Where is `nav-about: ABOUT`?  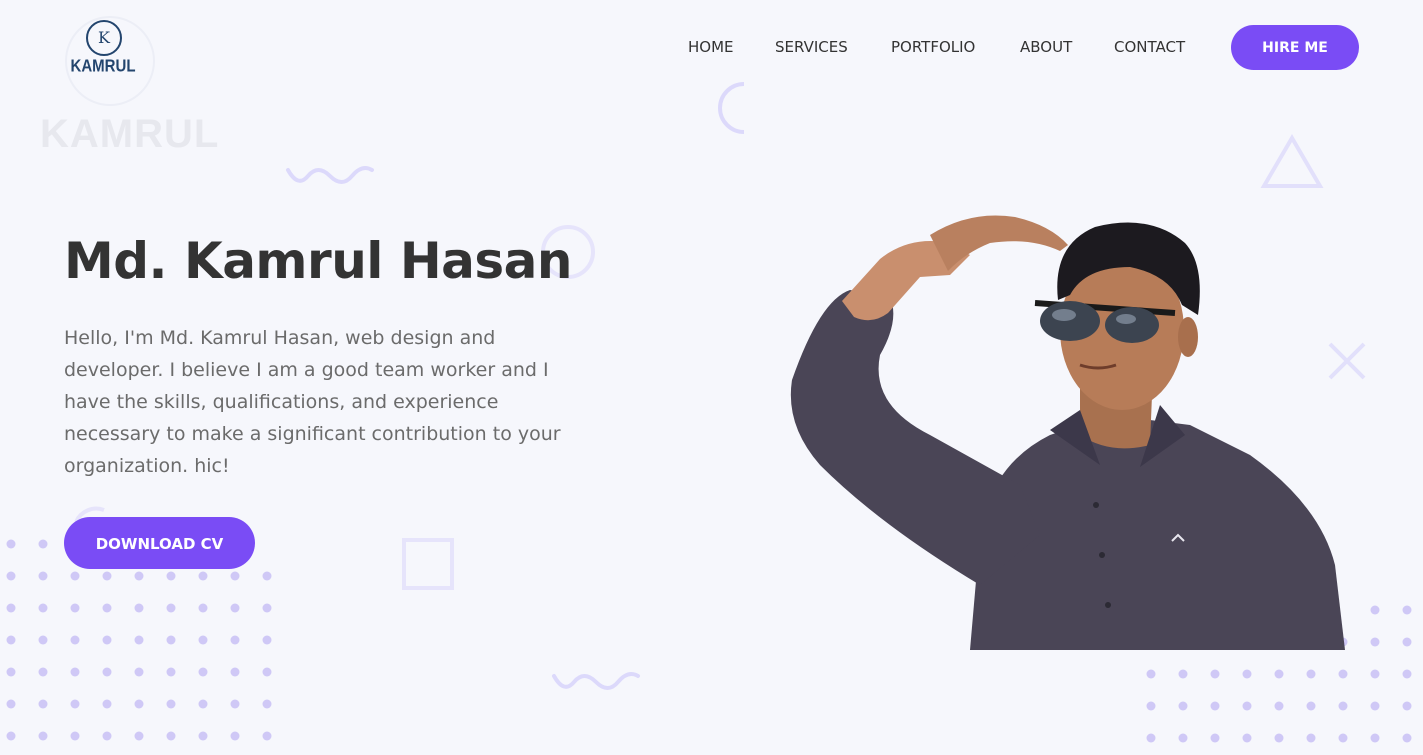
nav-about: ABOUT is located at coordinates (1046, 47).